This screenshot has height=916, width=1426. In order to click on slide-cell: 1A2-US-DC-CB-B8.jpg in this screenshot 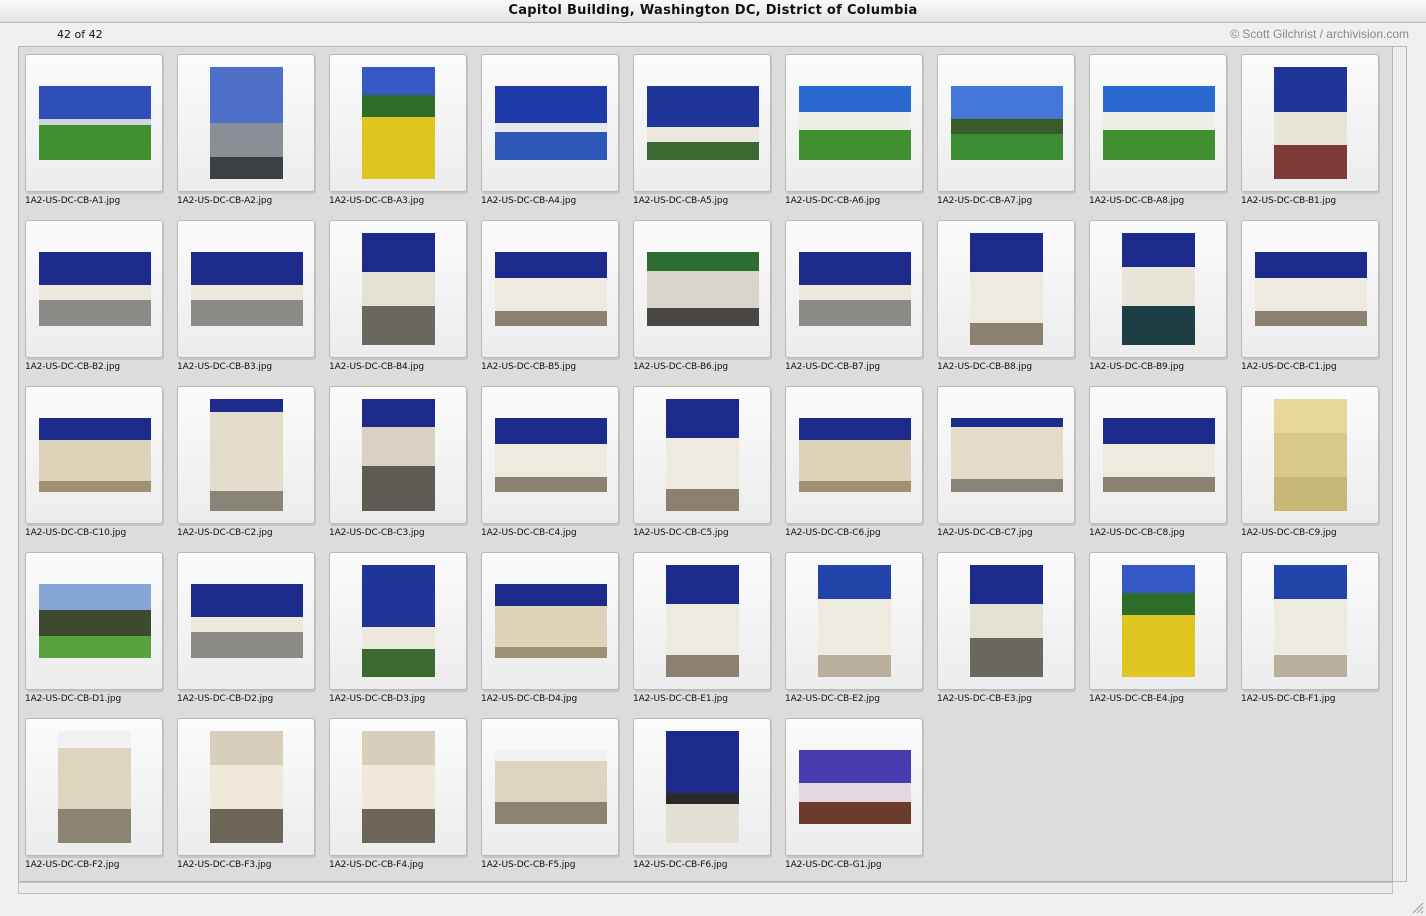, I will do `click(1013, 303)`.